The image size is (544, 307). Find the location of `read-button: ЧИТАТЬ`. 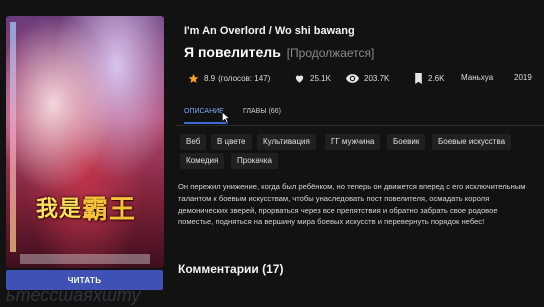

read-button: ЧИТАТЬ is located at coordinates (84, 280).